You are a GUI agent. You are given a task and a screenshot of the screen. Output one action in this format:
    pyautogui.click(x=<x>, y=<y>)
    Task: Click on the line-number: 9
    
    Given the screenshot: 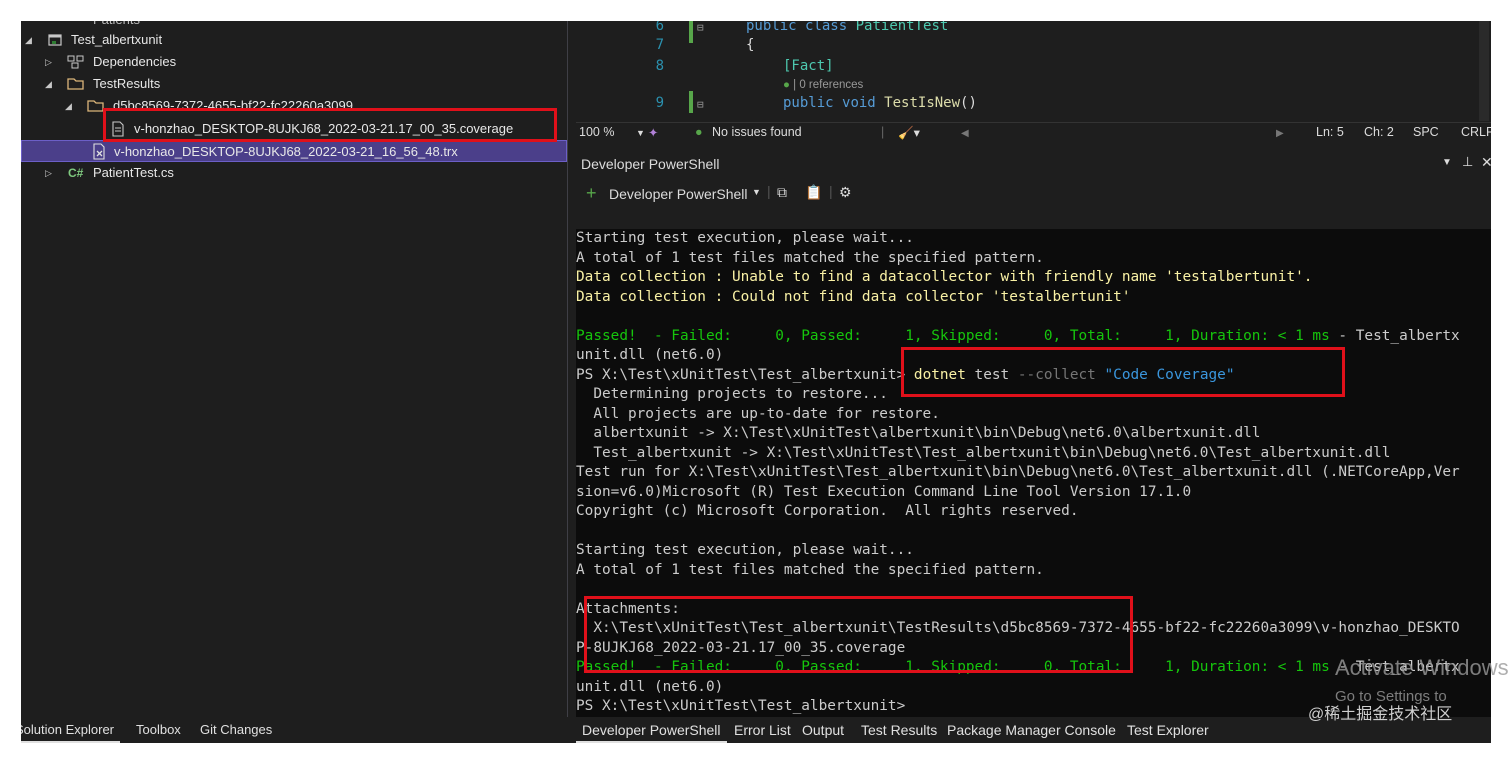 What is the action you would take?
    pyautogui.click(x=659, y=103)
    